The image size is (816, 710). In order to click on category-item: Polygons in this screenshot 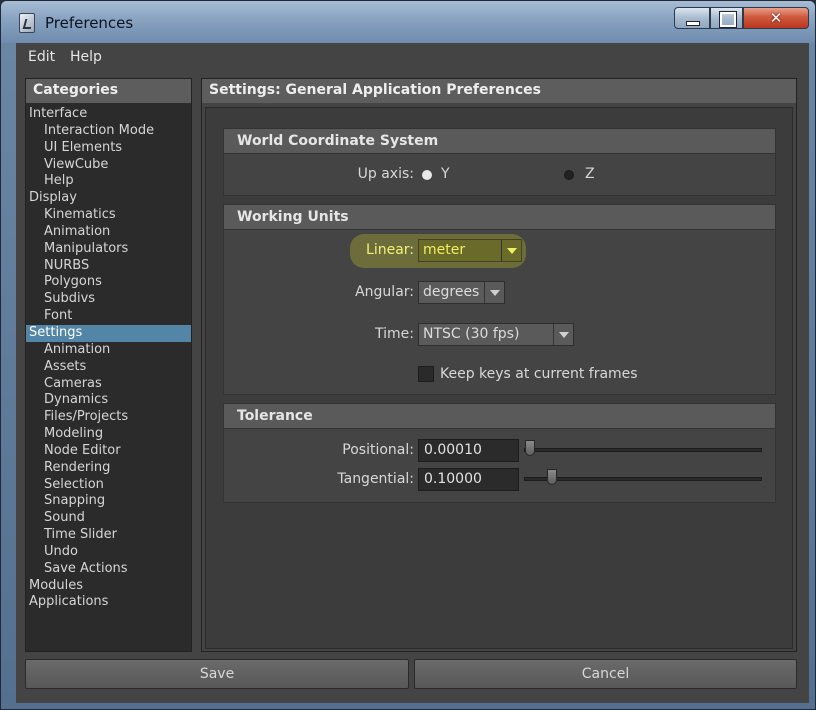, I will do `click(108, 282)`.